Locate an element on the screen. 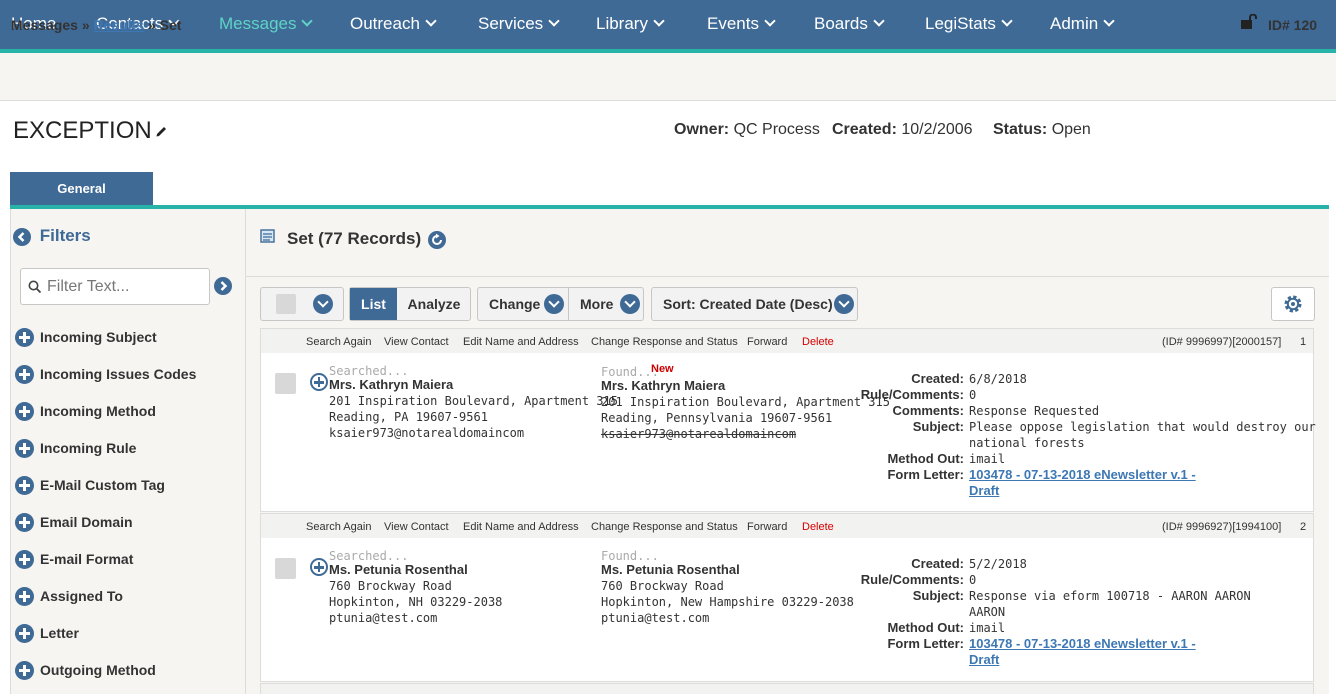 The image size is (1336, 694). list-button: List is located at coordinates (373, 304).